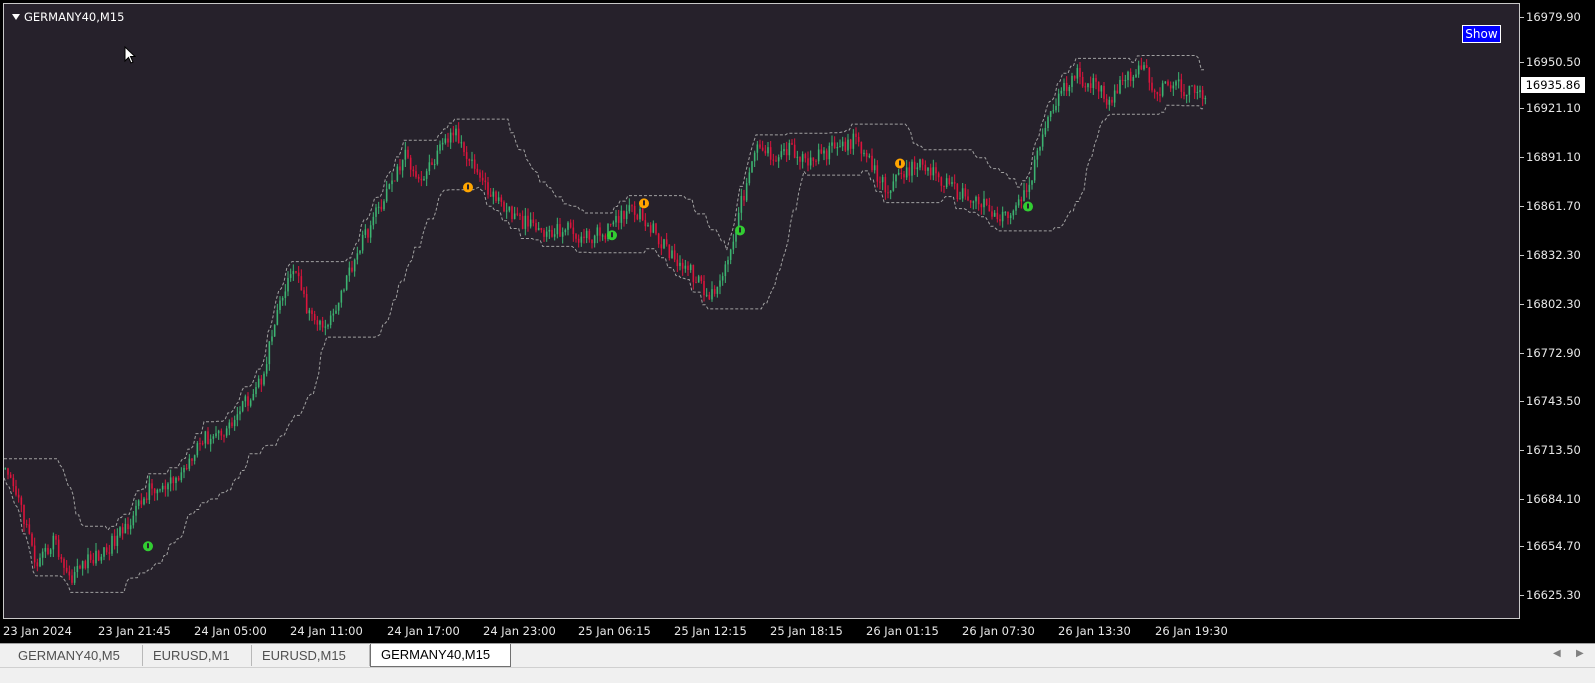 This screenshot has width=1595, height=683. What do you see at coordinates (1580, 653) in the screenshot?
I see `scroll-right-icon: ▶` at bounding box center [1580, 653].